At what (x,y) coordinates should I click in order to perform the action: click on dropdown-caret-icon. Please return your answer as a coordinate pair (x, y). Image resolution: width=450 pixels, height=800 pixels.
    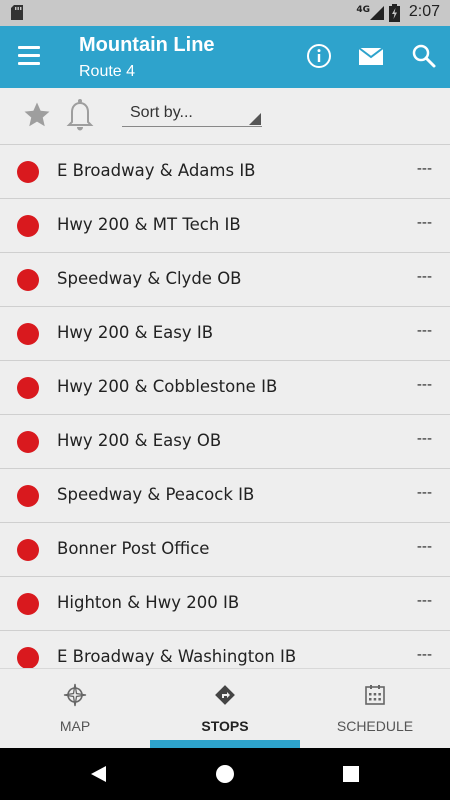
    Looking at the image, I should click on (255, 119).